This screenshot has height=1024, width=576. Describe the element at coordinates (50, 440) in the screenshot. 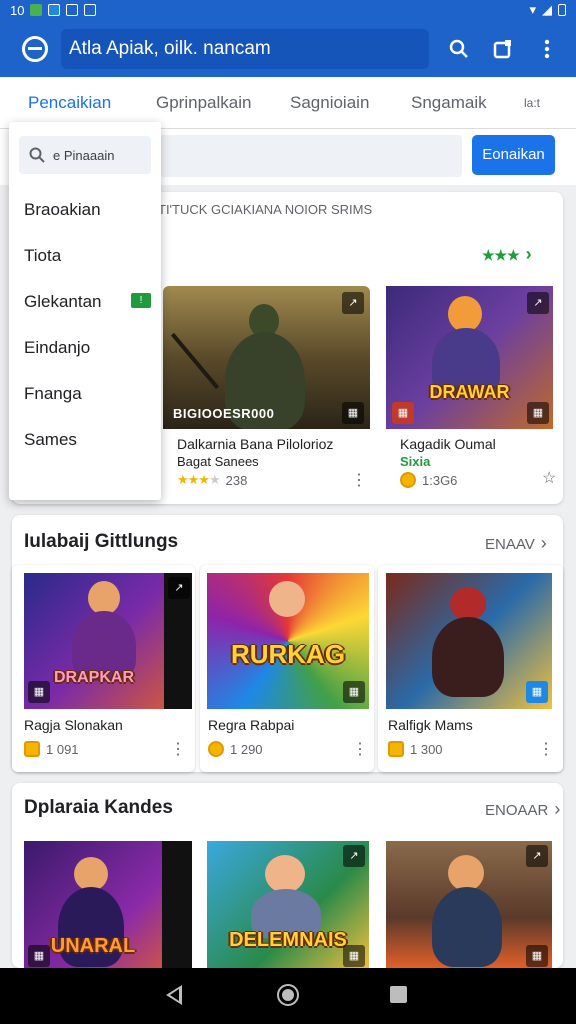

I see `dropdown-item: Sames` at that location.